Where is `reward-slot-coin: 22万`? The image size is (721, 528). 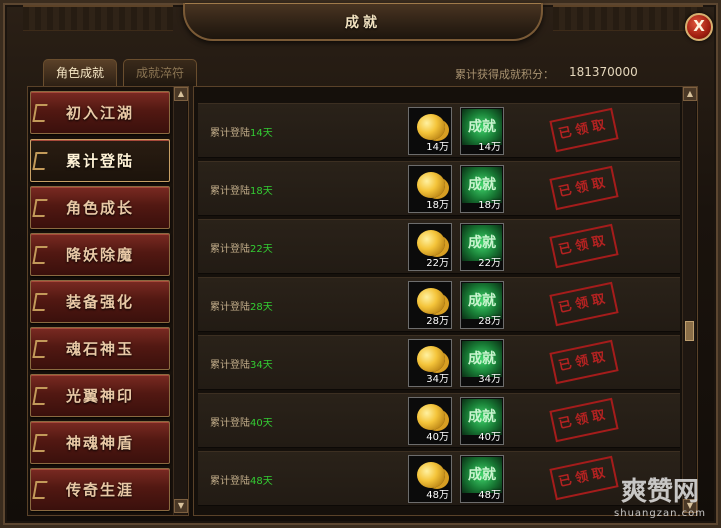
reward-slot-coin: 22万 is located at coordinates (430, 247).